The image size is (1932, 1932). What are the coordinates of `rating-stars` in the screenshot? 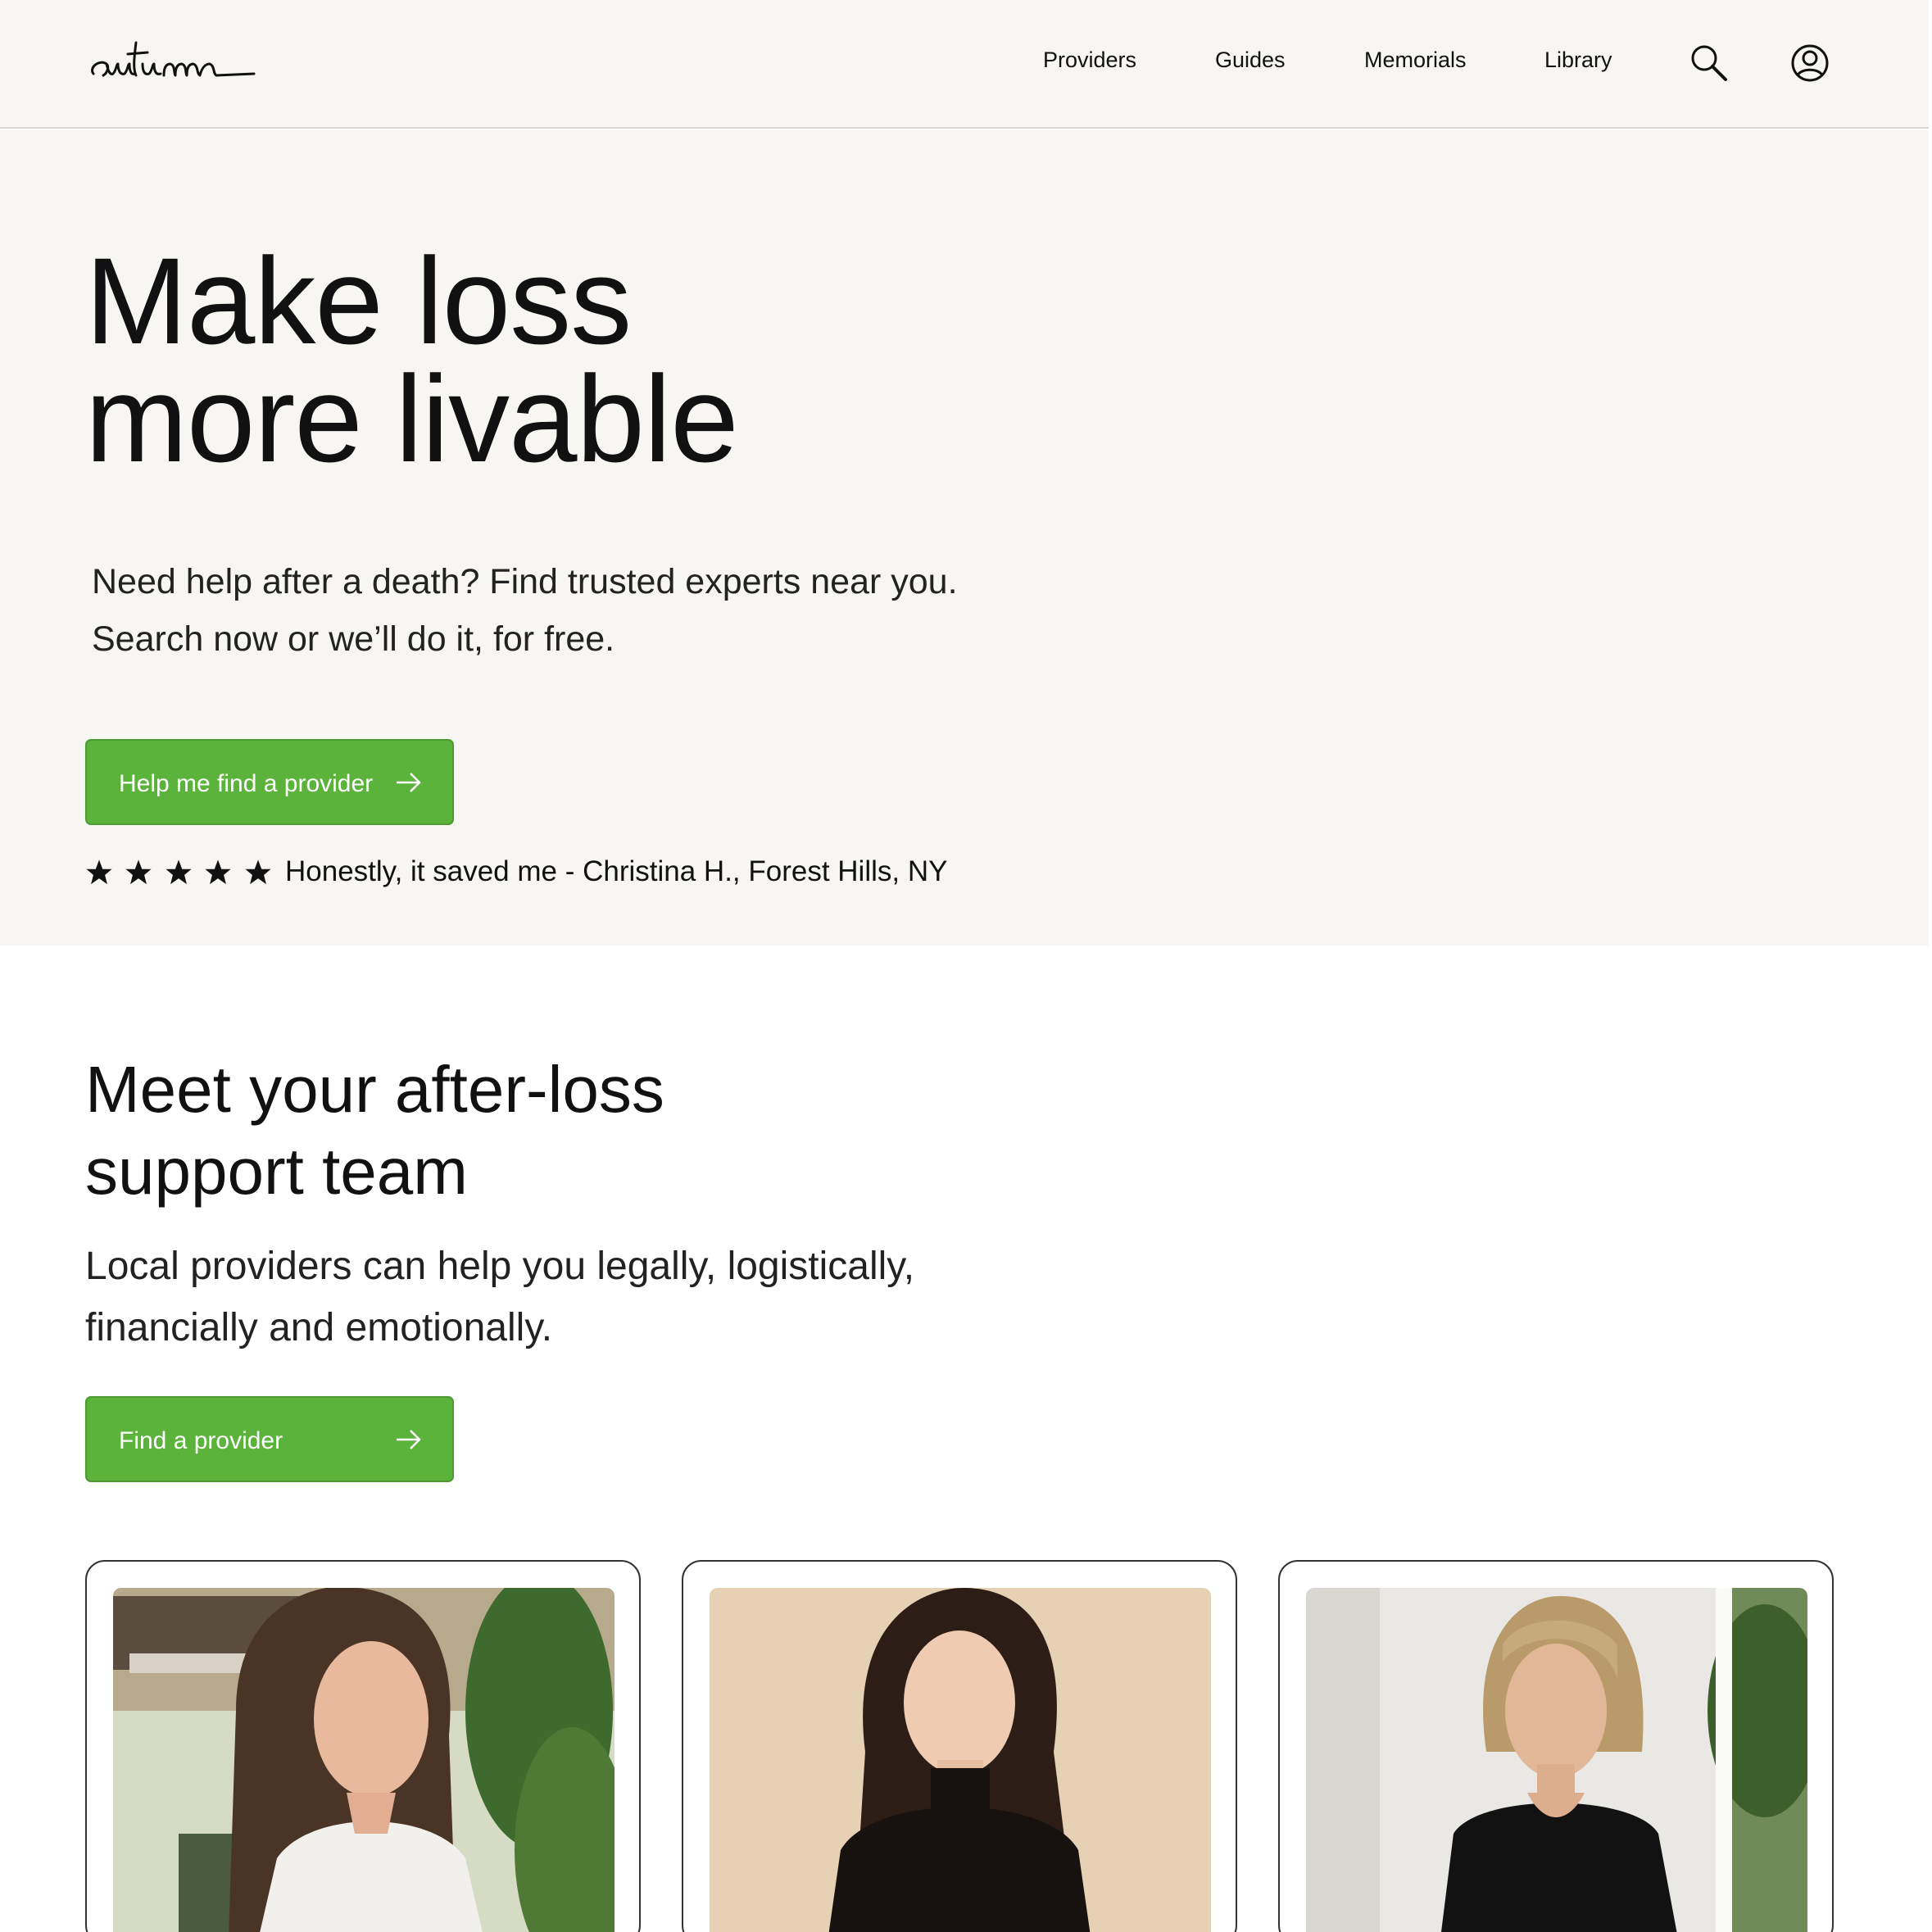 It's located at (182, 875).